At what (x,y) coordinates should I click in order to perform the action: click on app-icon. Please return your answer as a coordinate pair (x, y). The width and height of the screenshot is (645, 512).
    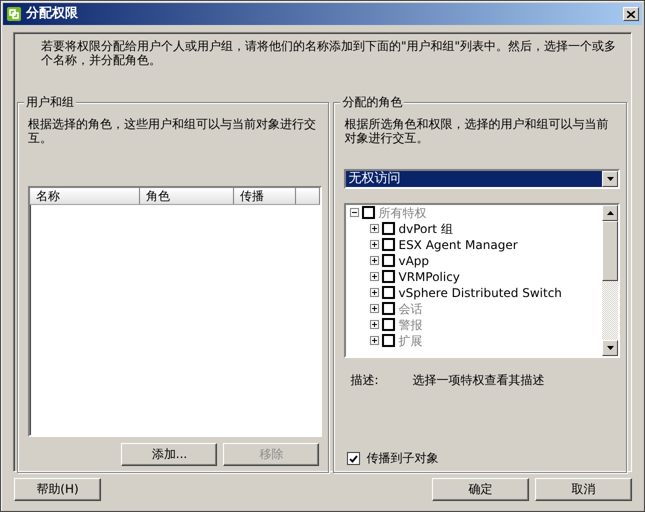
    Looking at the image, I should click on (14, 14).